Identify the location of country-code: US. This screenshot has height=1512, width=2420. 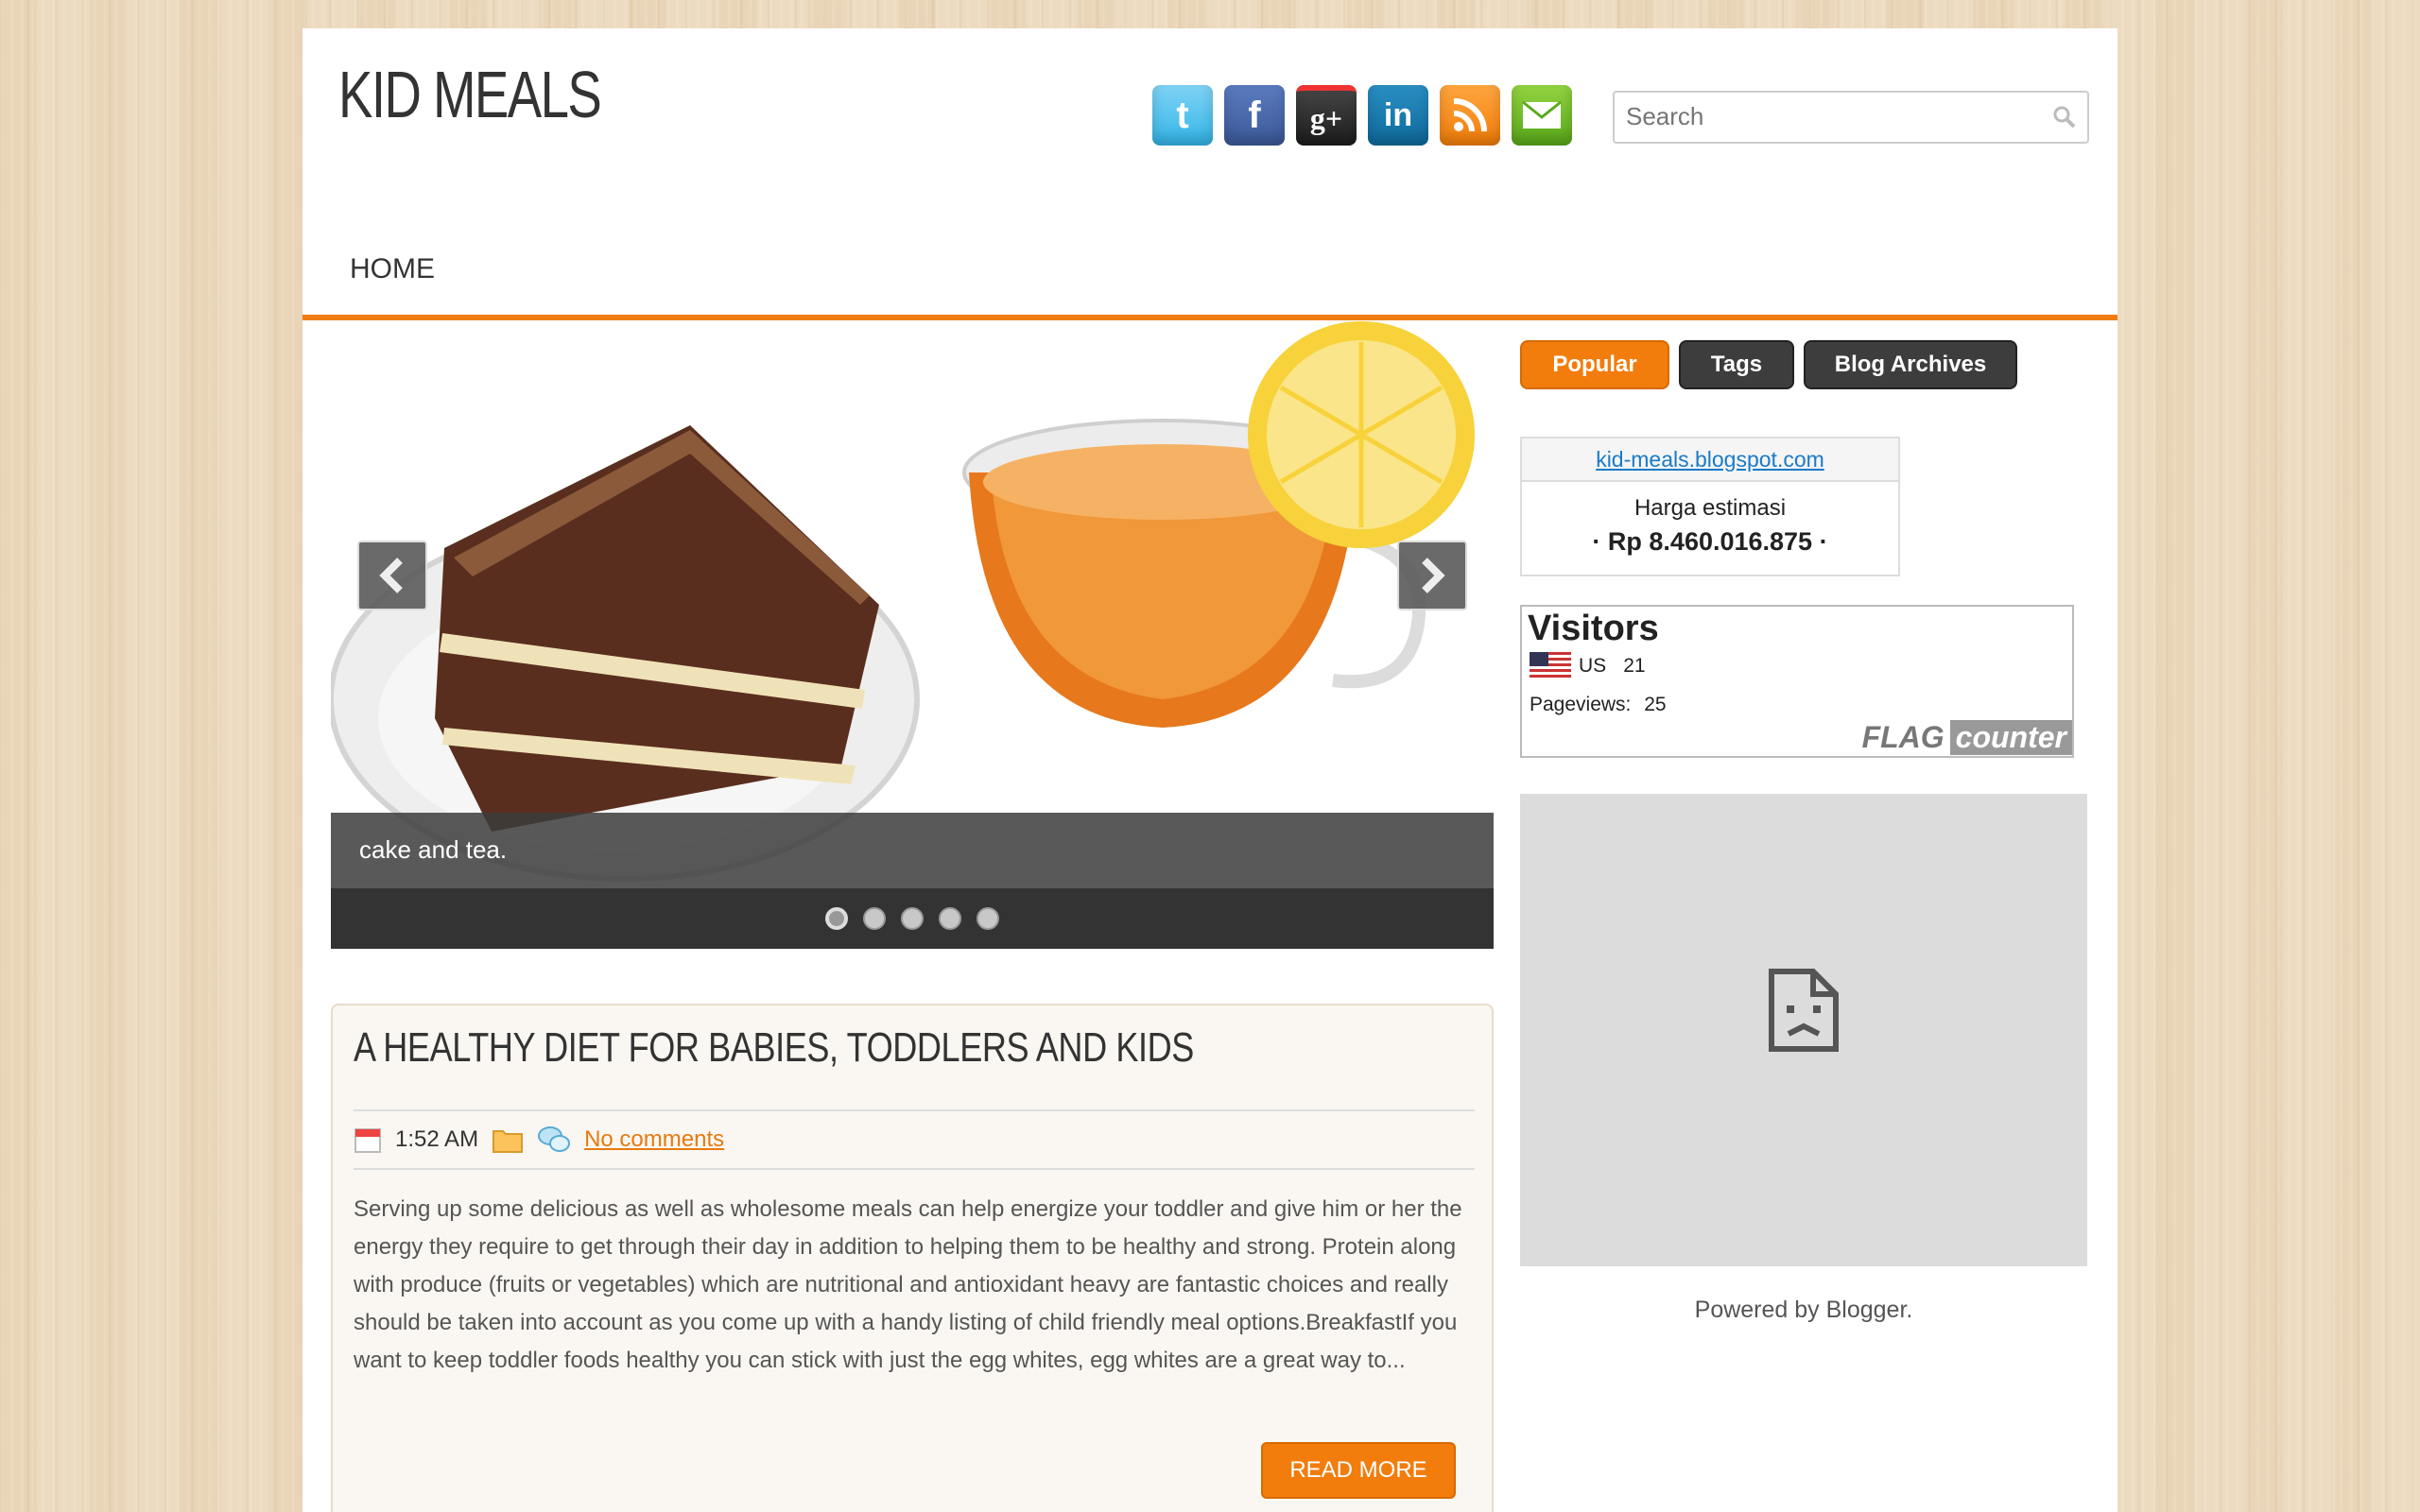
(1593, 666).